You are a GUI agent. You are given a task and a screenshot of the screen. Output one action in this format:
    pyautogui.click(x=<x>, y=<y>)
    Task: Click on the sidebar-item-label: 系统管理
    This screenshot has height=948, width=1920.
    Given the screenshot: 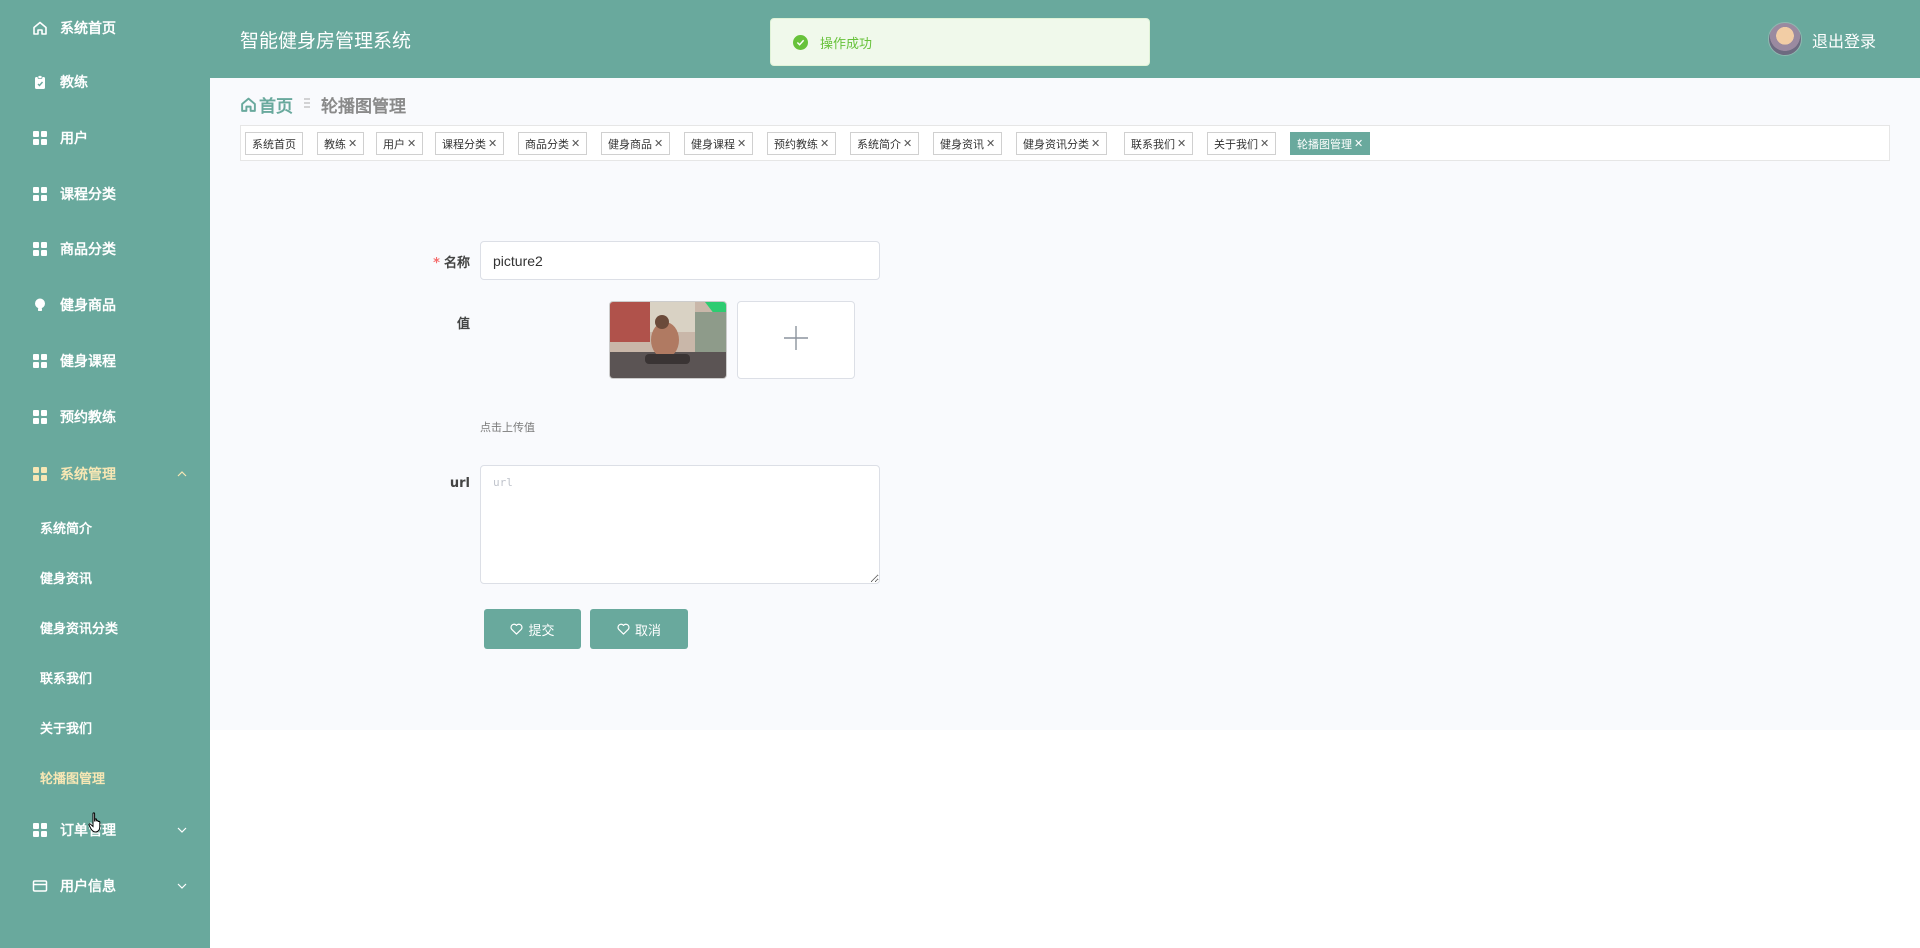 What is the action you would take?
    pyautogui.click(x=88, y=475)
    